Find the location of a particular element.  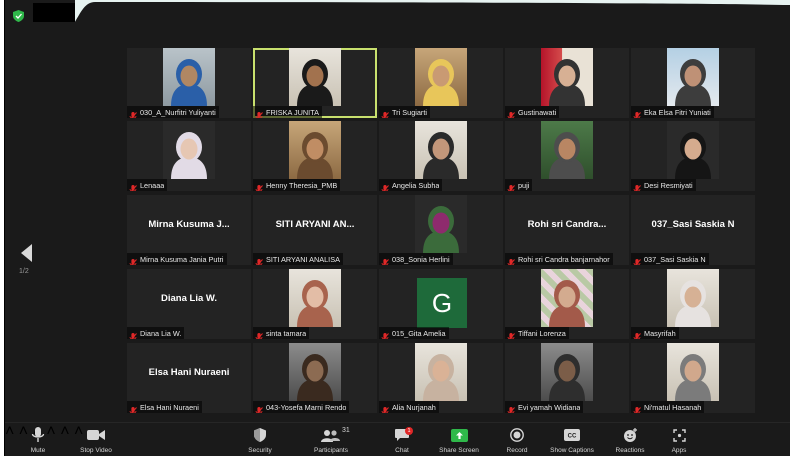

participant-tile: G 015_Gita Amelia is located at coordinates (441, 304).